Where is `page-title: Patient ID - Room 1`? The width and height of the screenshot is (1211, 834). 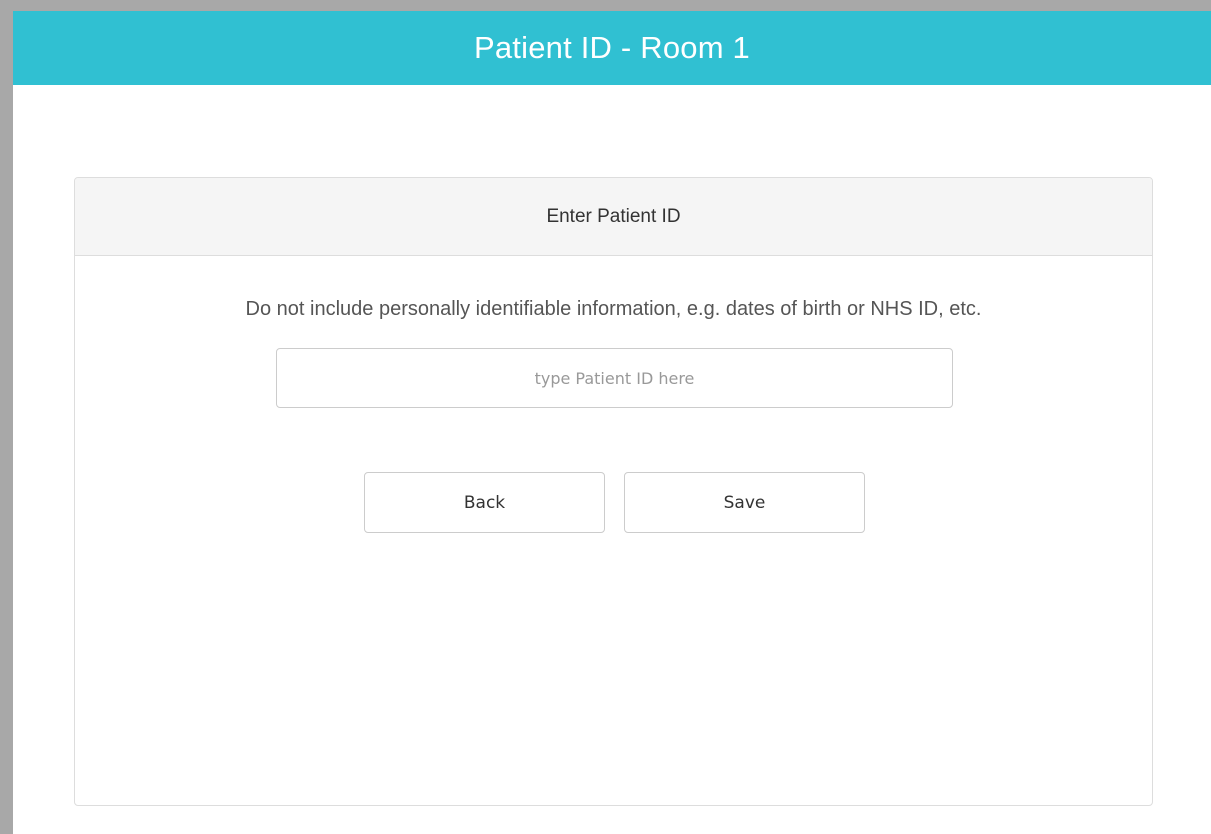 page-title: Patient ID - Room 1 is located at coordinates (612, 47).